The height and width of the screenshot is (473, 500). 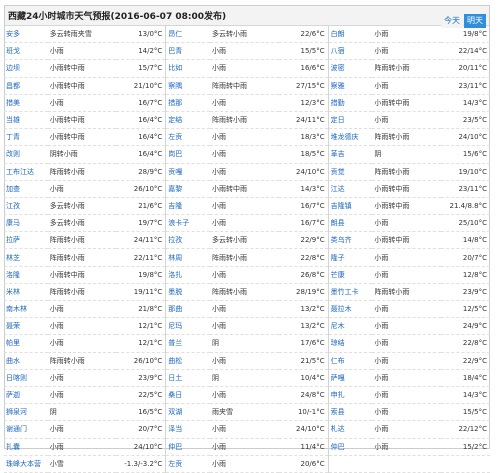 What do you see at coordinates (465, 326) in the screenshot?
I see `temperature-text: 24/9°C` at bounding box center [465, 326].